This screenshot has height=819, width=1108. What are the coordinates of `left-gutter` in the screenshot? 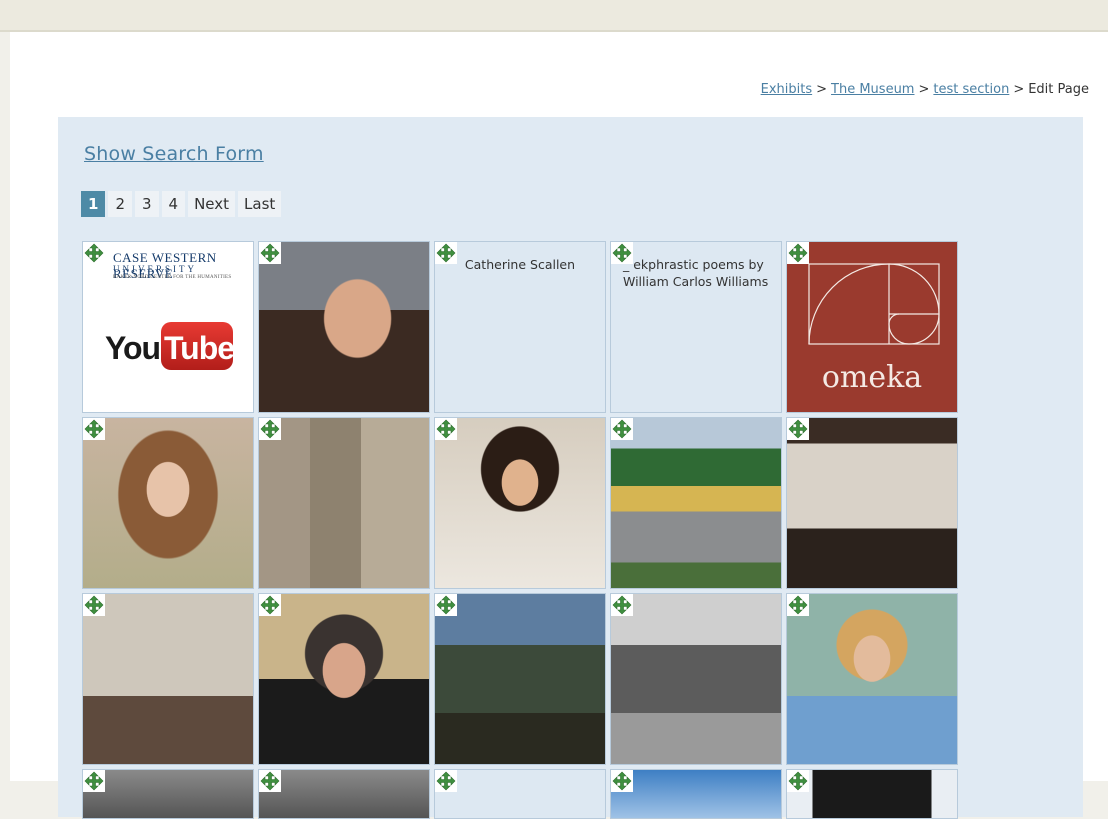 It's located at (5, 406).